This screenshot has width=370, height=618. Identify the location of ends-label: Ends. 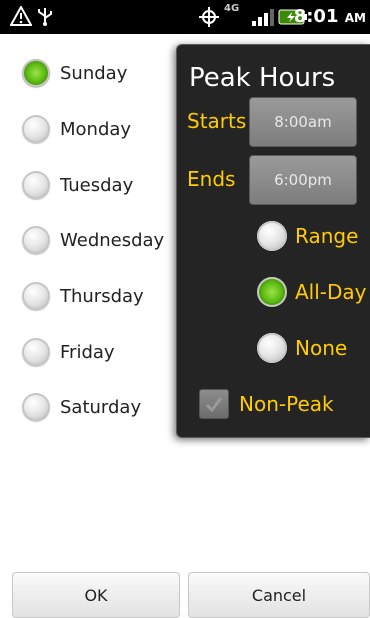
(211, 179).